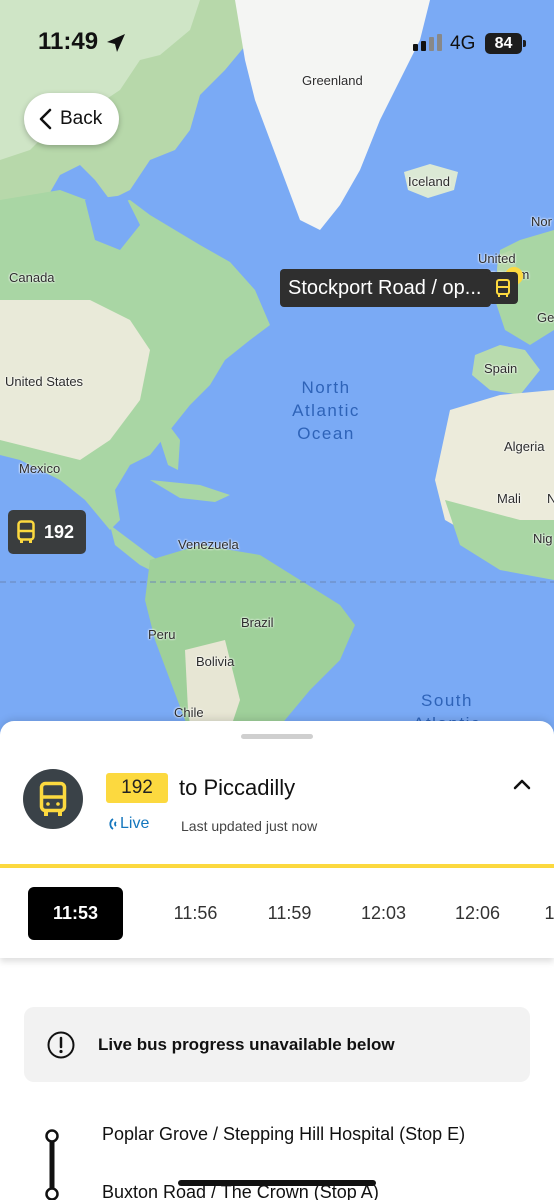 The height and width of the screenshot is (1200, 554). I want to click on ocean-label-line: North, so click(326, 387).